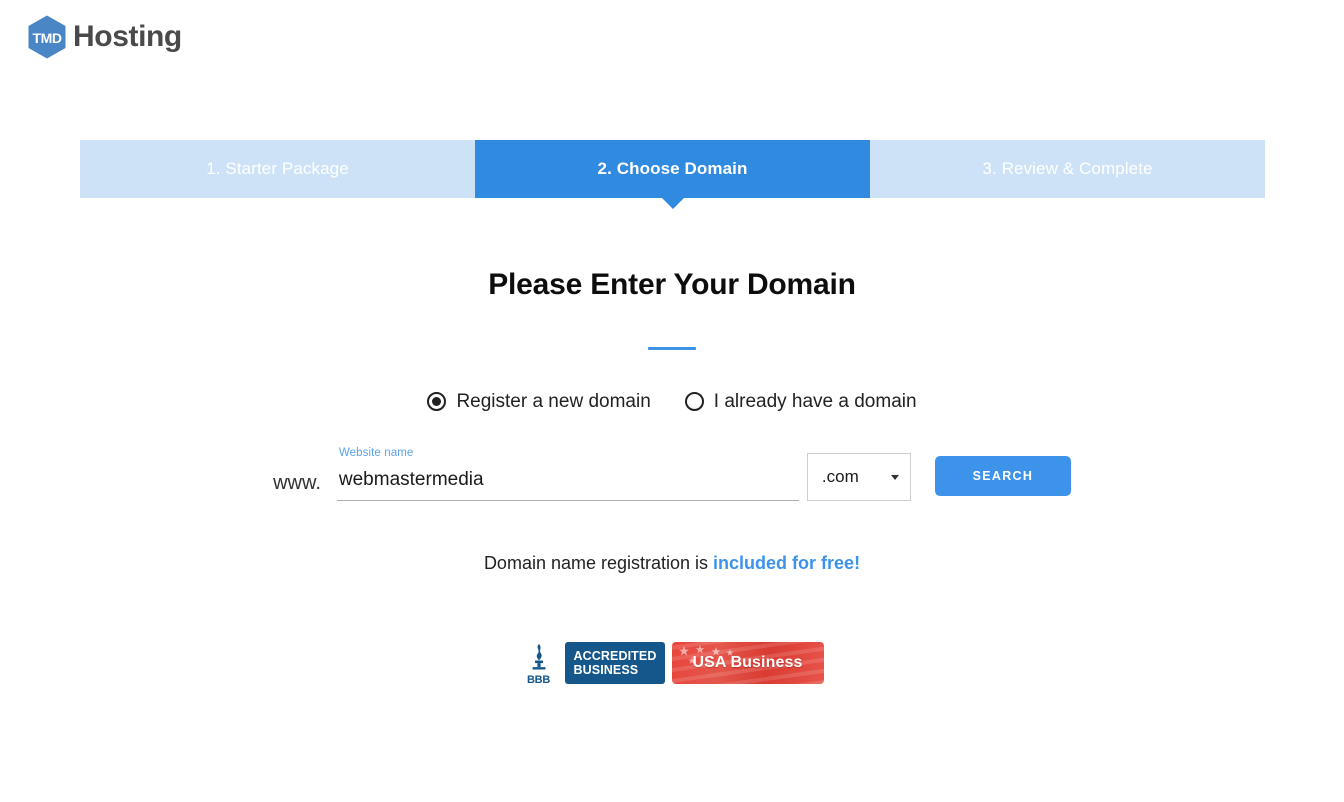  I want to click on www-prefix-label: www., so click(297, 483).